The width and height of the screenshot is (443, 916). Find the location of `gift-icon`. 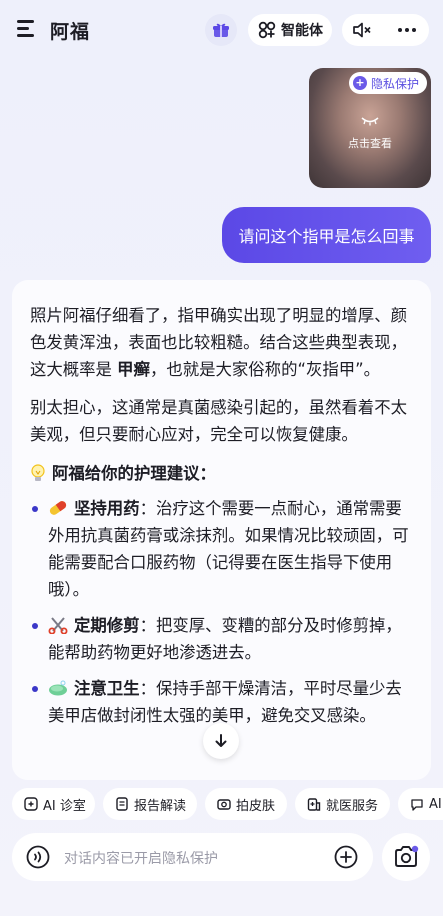

gift-icon is located at coordinates (221, 30).